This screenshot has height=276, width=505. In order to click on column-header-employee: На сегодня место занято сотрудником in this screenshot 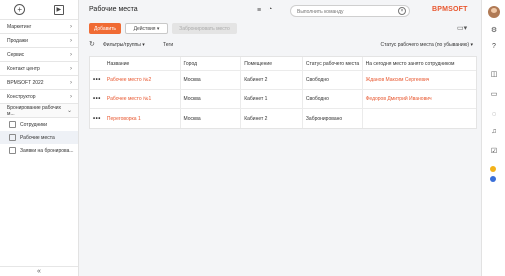, I will do `click(419, 63)`.